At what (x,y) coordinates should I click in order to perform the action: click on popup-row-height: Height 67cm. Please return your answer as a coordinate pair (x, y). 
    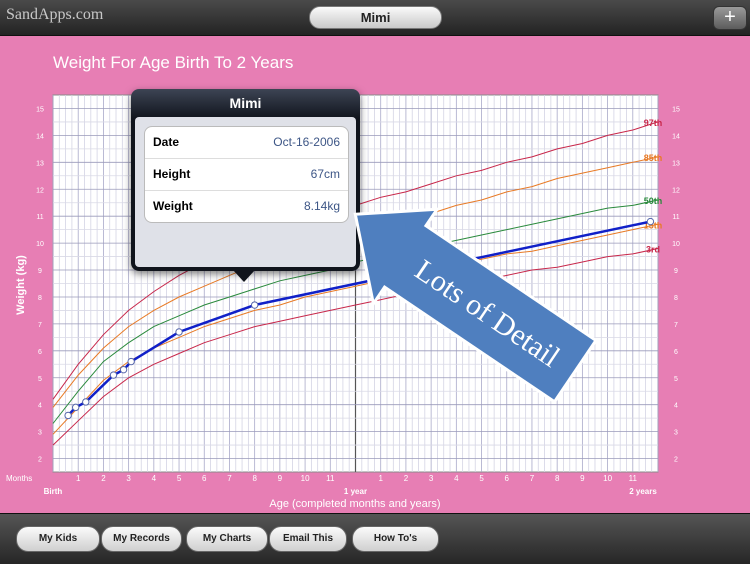
    Looking at the image, I should click on (246, 175).